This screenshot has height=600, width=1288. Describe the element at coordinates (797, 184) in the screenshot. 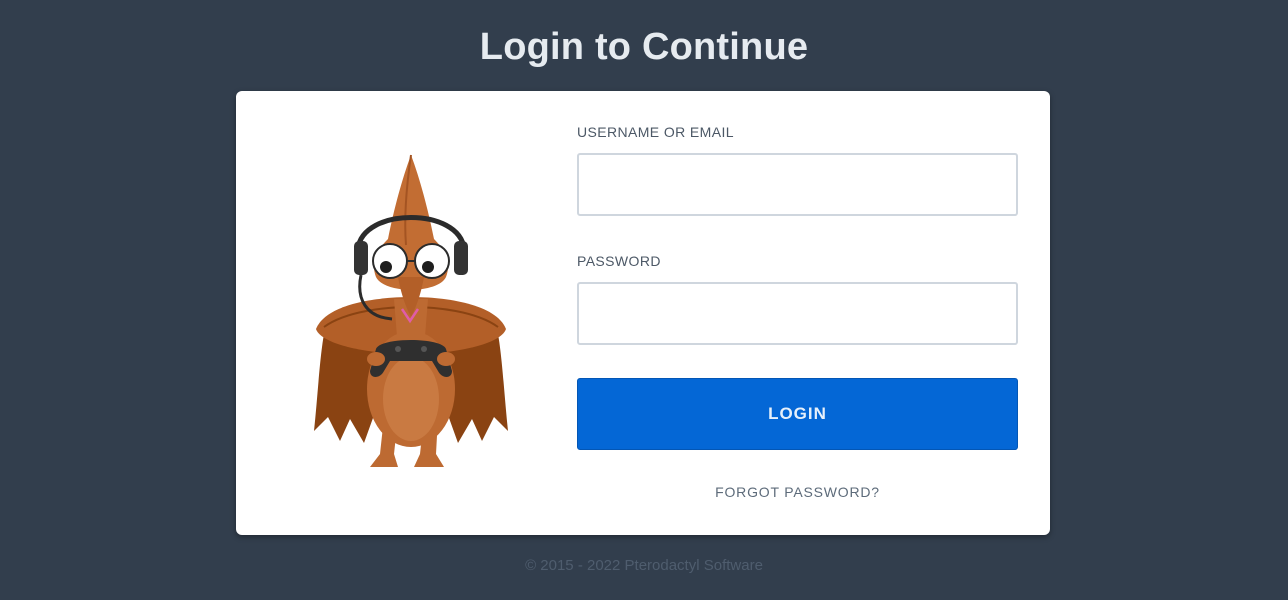

I see `username-input` at that location.